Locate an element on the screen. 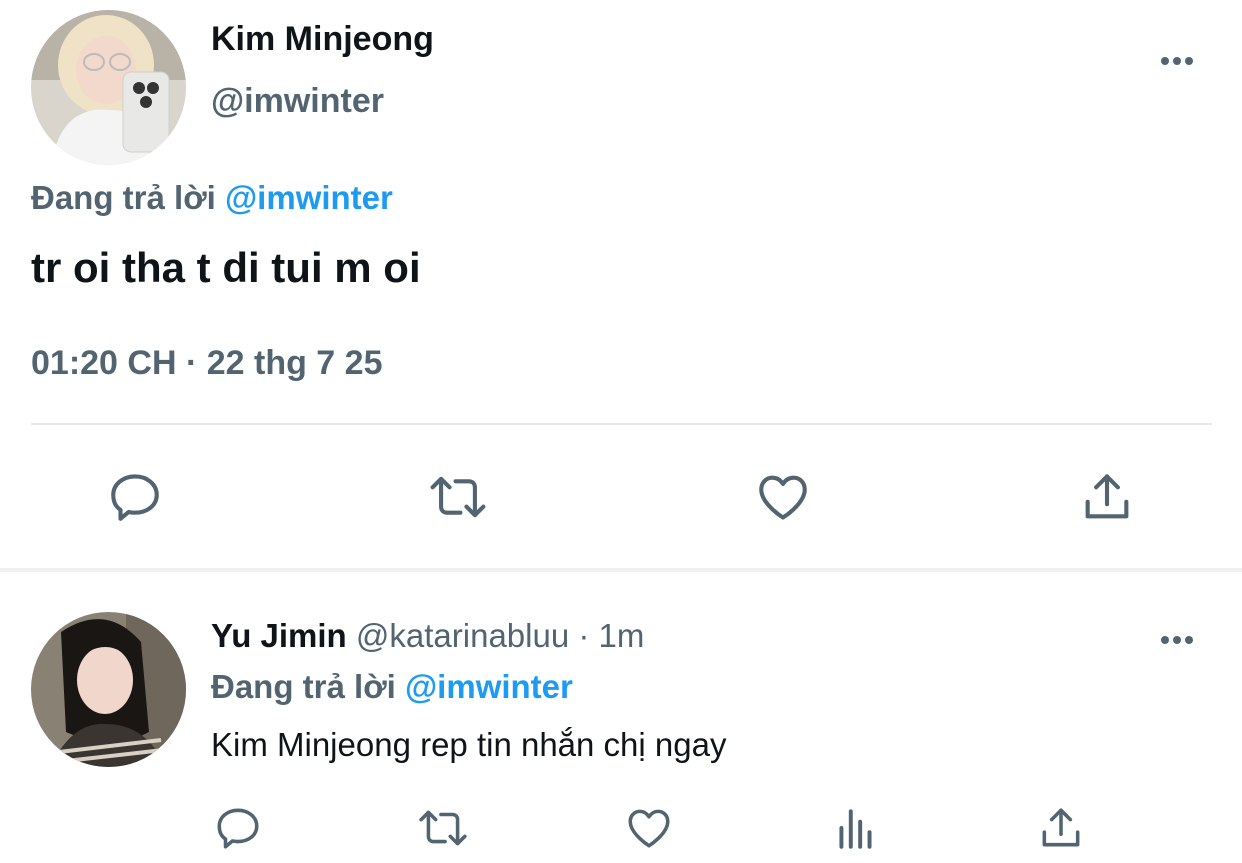 The image size is (1242, 863). like-button is located at coordinates (783, 497).